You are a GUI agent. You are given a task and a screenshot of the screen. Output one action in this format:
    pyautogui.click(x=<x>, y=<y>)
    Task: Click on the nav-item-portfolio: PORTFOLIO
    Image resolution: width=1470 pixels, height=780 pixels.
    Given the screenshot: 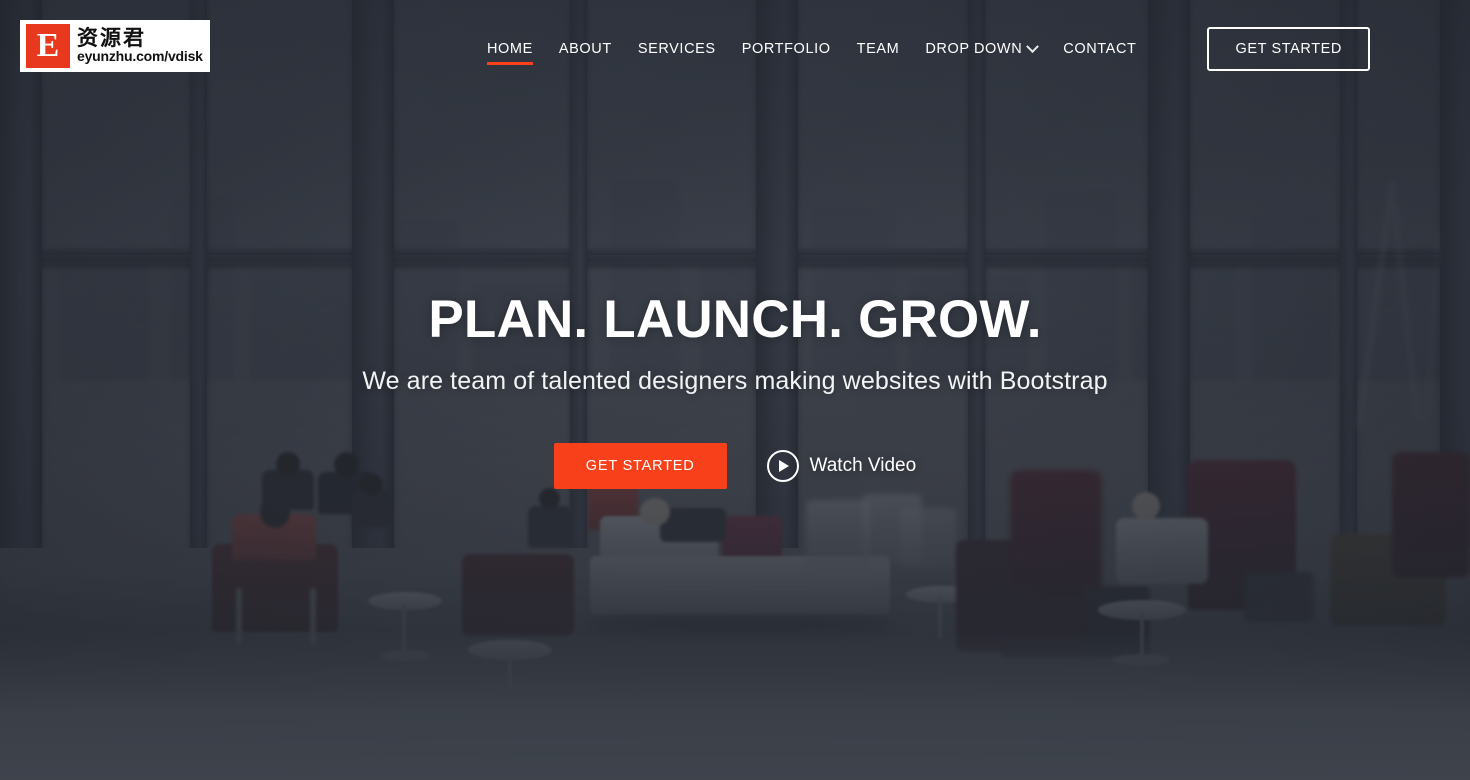 What is the action you would take?
    pyautogui.click(x=786, y=49)
    